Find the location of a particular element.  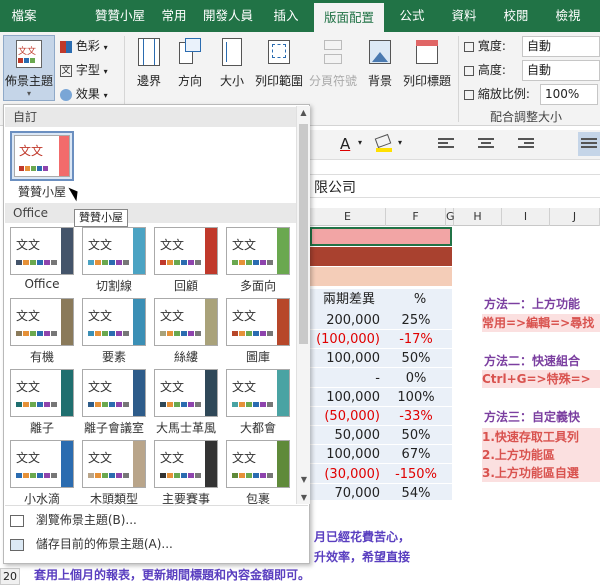

tab-formulas: 公式 is located at coordinates (412, 16).